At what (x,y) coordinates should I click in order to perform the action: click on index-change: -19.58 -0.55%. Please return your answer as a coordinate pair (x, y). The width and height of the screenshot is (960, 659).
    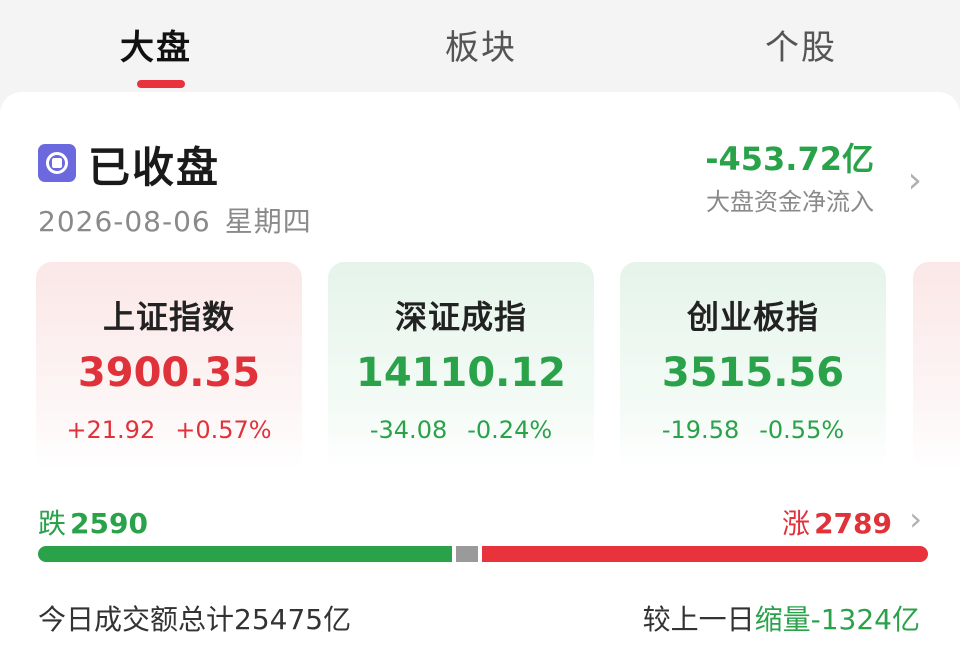
    Looking at the image, I should click on (753, 430).